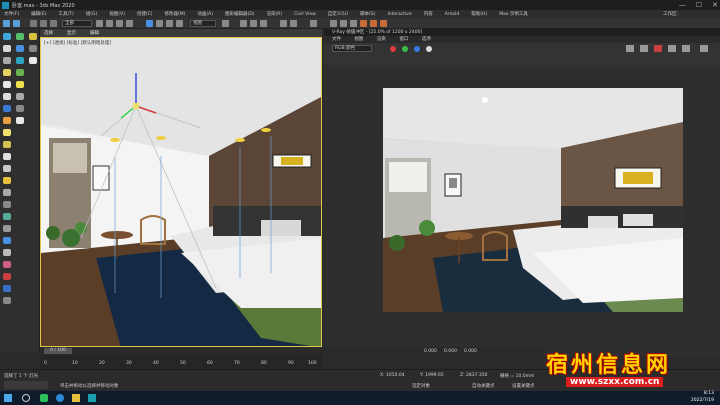  I want to click on particle-icon, so click(7, 216).